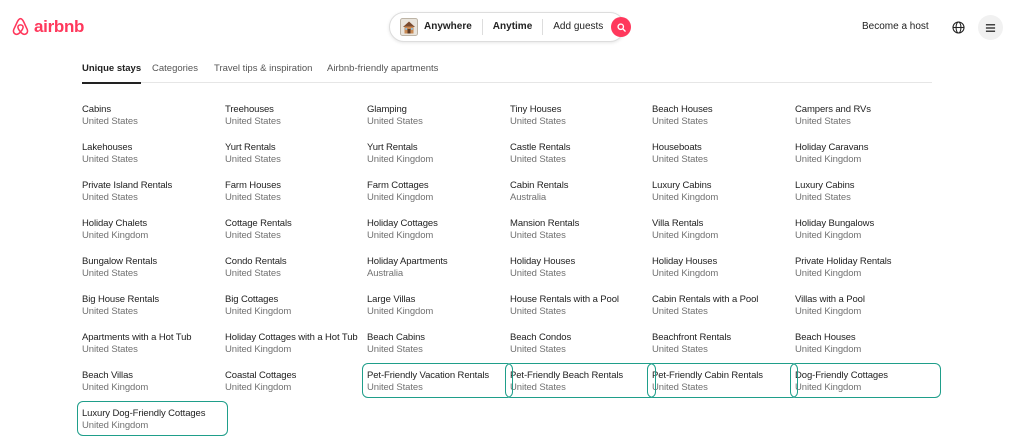 The image size is (1024, 448). What do you see at coordinates (580, 269) in the screenshot?
I see `destination-link: Holiday Houses United States` at bounding box center [580, 269].